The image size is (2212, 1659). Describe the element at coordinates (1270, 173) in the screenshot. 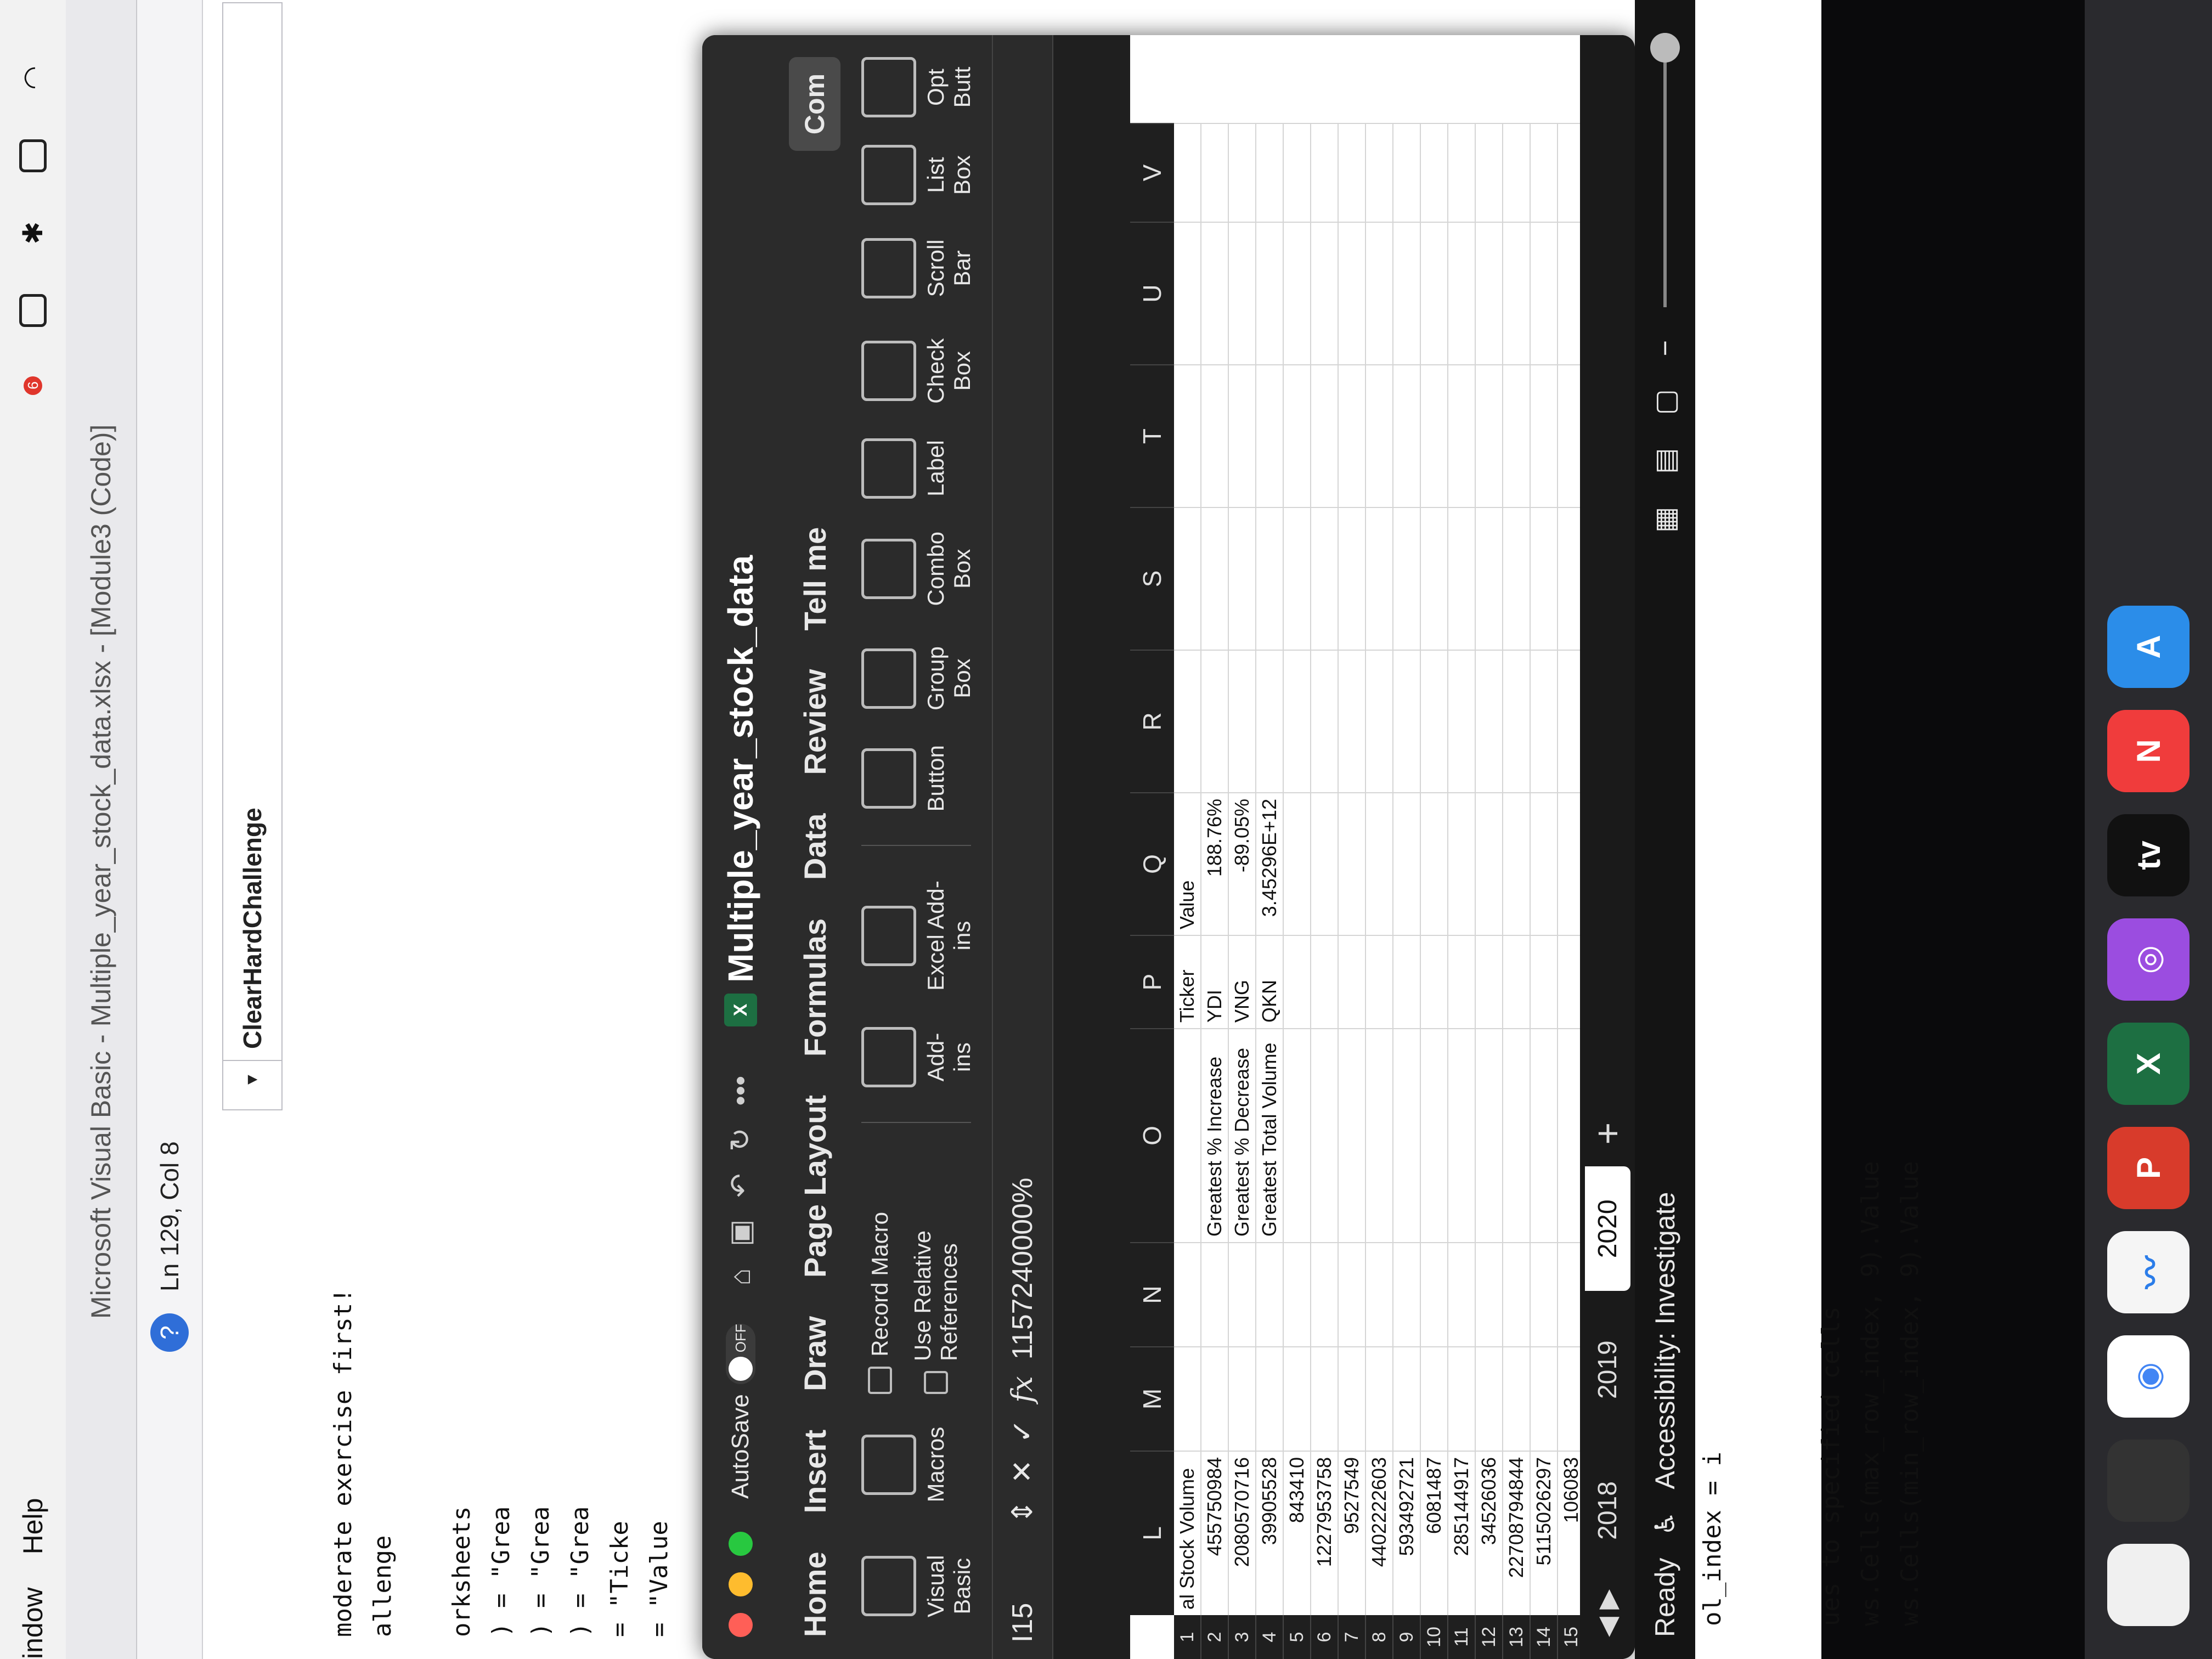

I see `cell-v4` at that location.